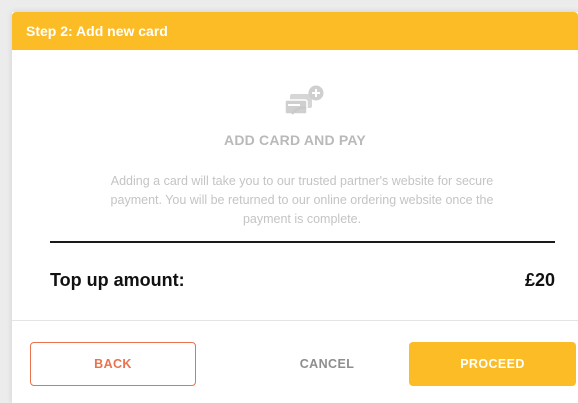 This screenshot has height=403, width=578. Describe the element at coordinates (117, 280) in the screenshot. I see `topup-label: Top up amount:` at that location.